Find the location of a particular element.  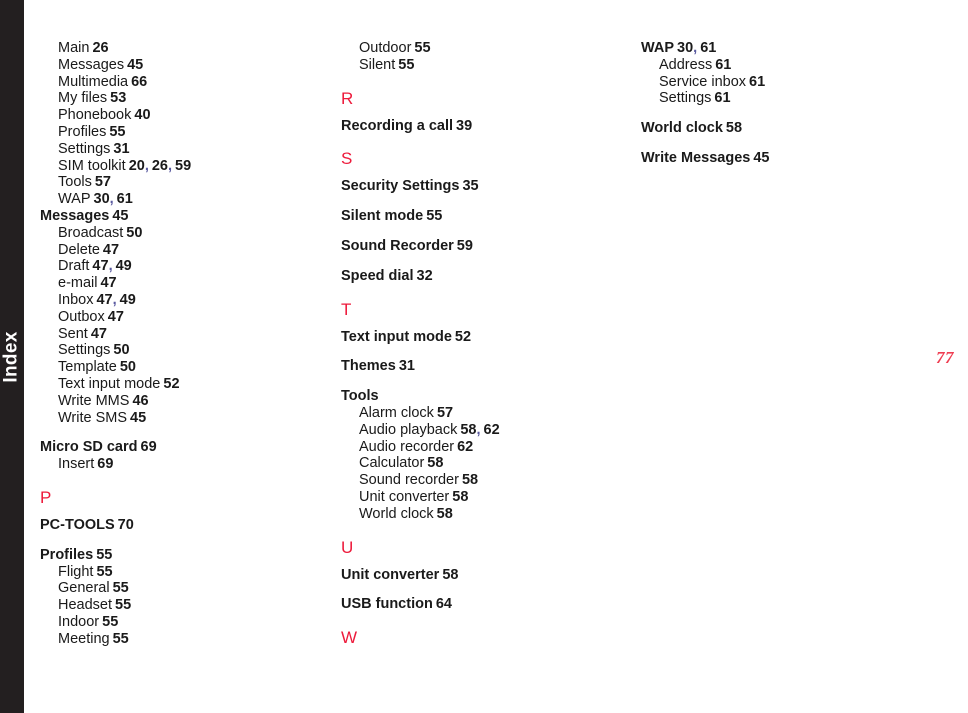

index-entry-page: 62 is located at coordinates (465, 447).